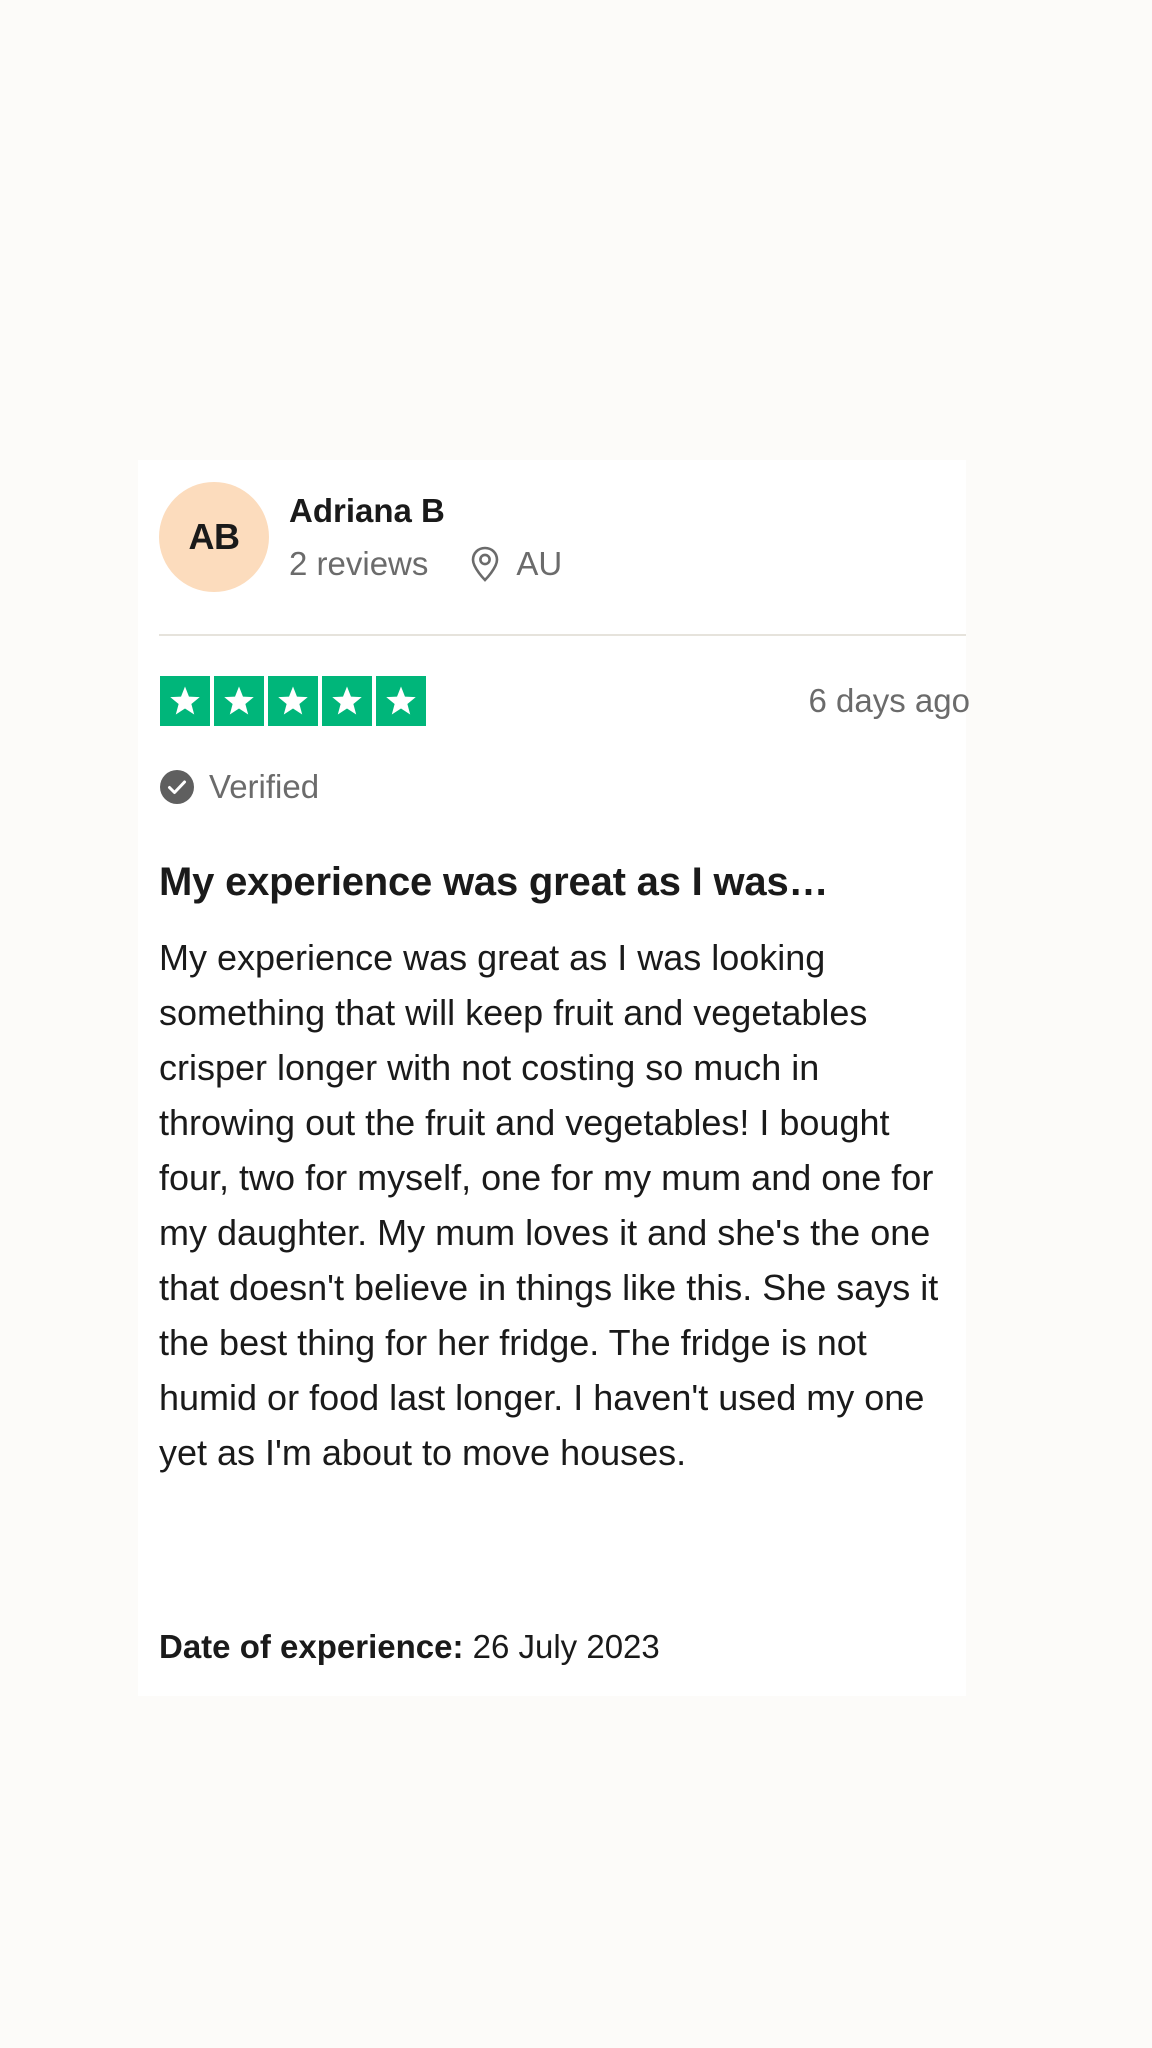 This screenshot has width=1152, height=2048. I want to click on star-rating, so click(293, 701).